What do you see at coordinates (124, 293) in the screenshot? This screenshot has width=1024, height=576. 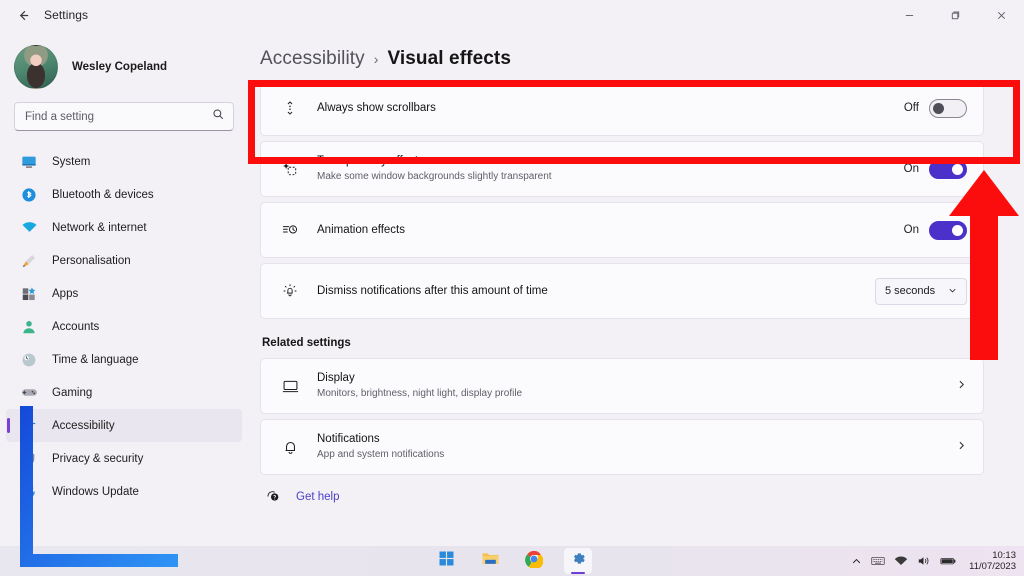 I see `sidebar-item-apps: Apps` at bounding box center [124, 293].